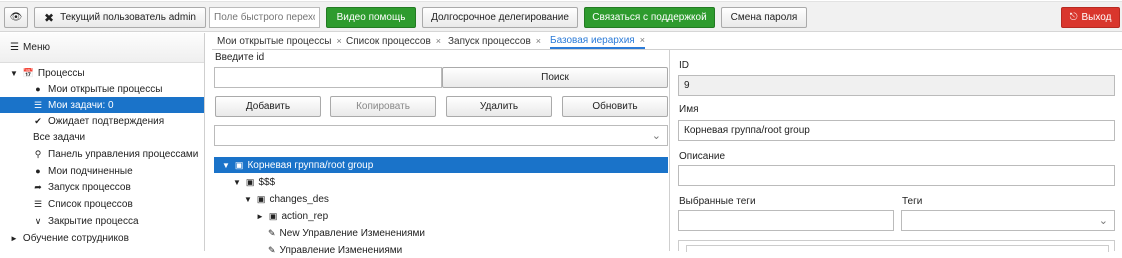 The image size is (1122, 258). I want to click on list-icon: ☰, so click(38, 104).